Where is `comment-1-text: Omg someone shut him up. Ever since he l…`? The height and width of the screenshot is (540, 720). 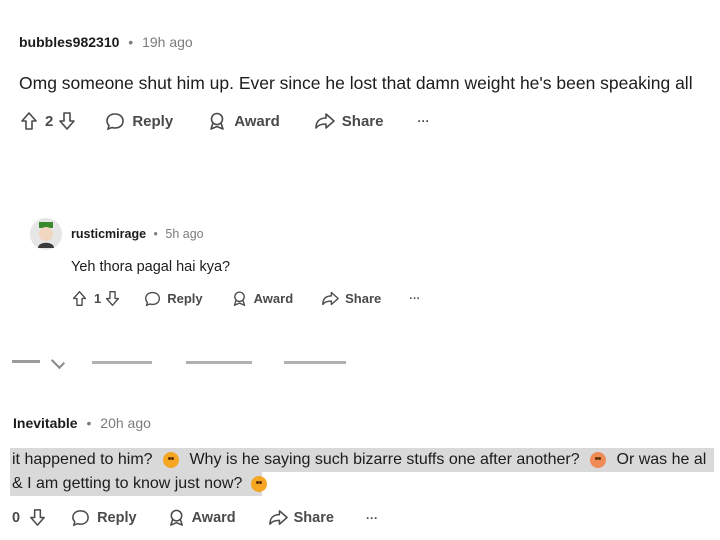 comment-1-text: Omg someone shut him up. Ever since he l… is located at coordinates (356, 83).